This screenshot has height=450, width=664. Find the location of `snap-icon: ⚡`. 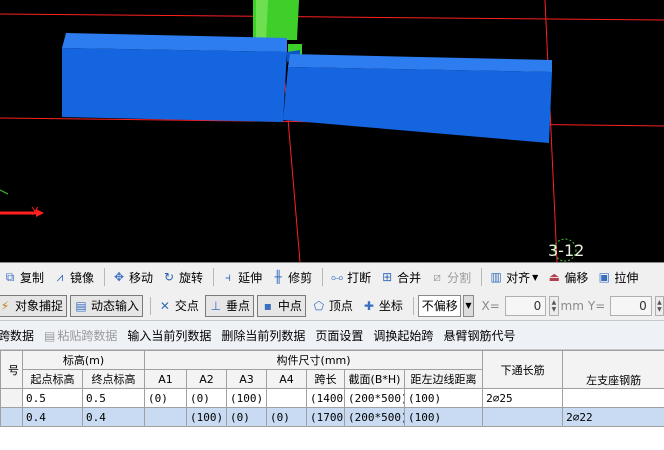

snap-icon: ⚡ is located at coordinates (5, 305).